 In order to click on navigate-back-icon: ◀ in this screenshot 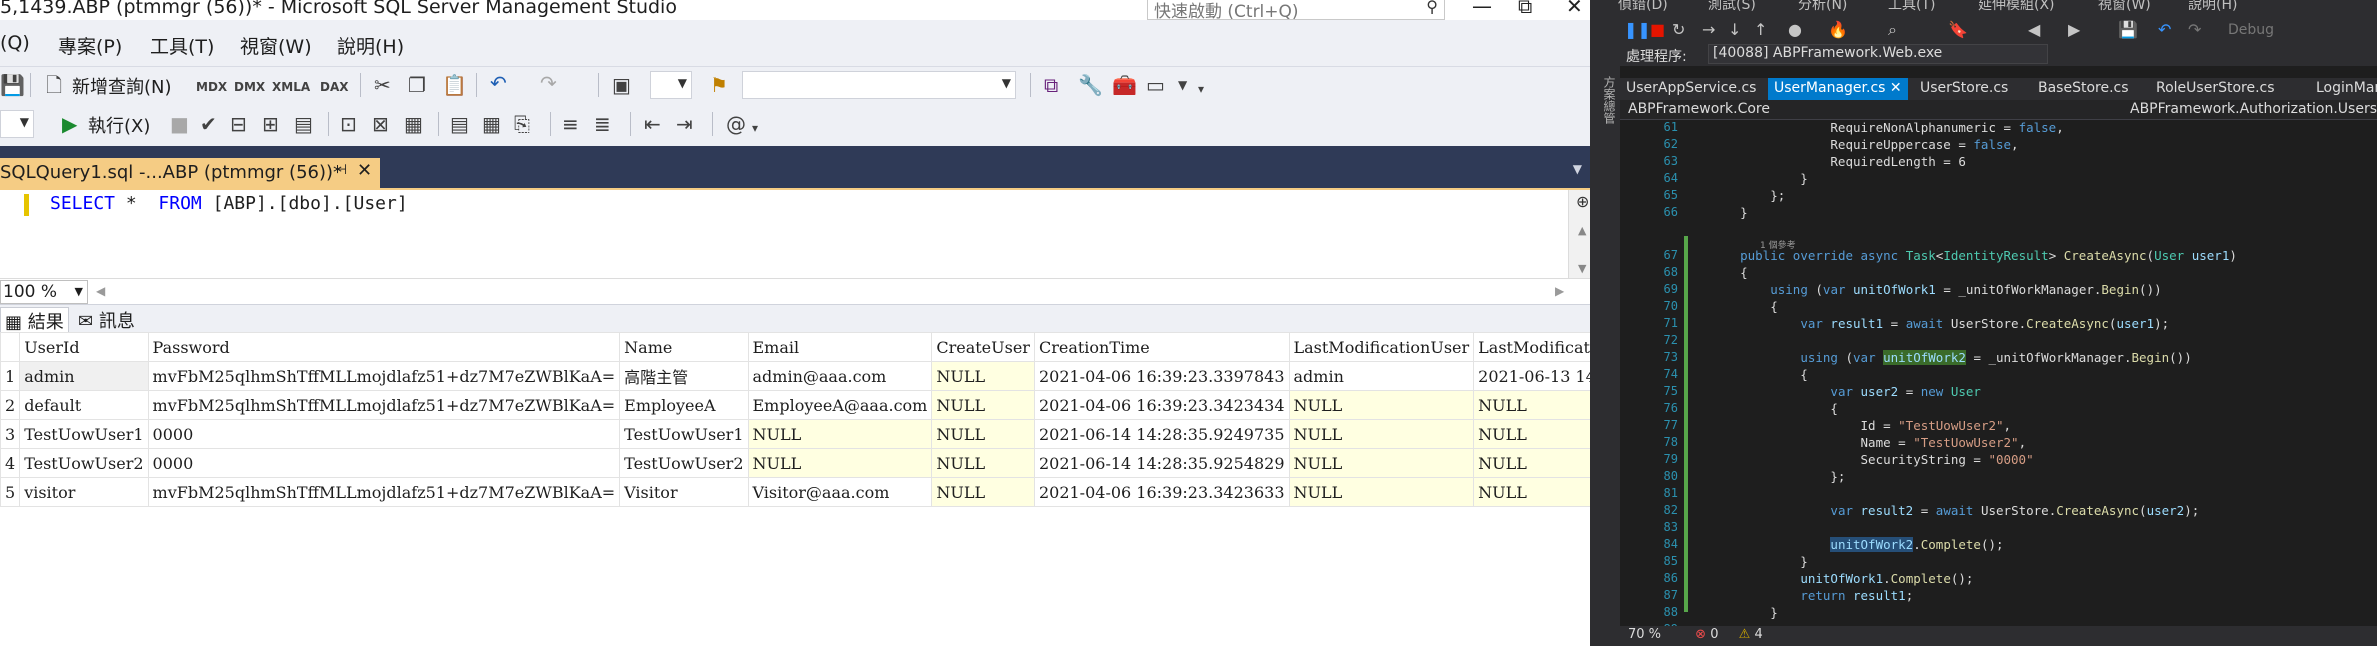, I will do `click(2034, 29)`.